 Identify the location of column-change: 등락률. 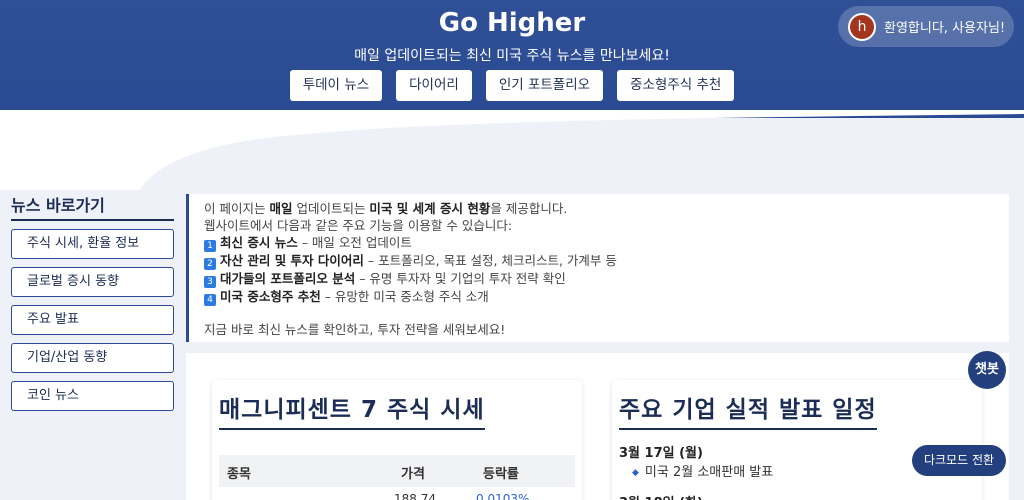
(501, 474).